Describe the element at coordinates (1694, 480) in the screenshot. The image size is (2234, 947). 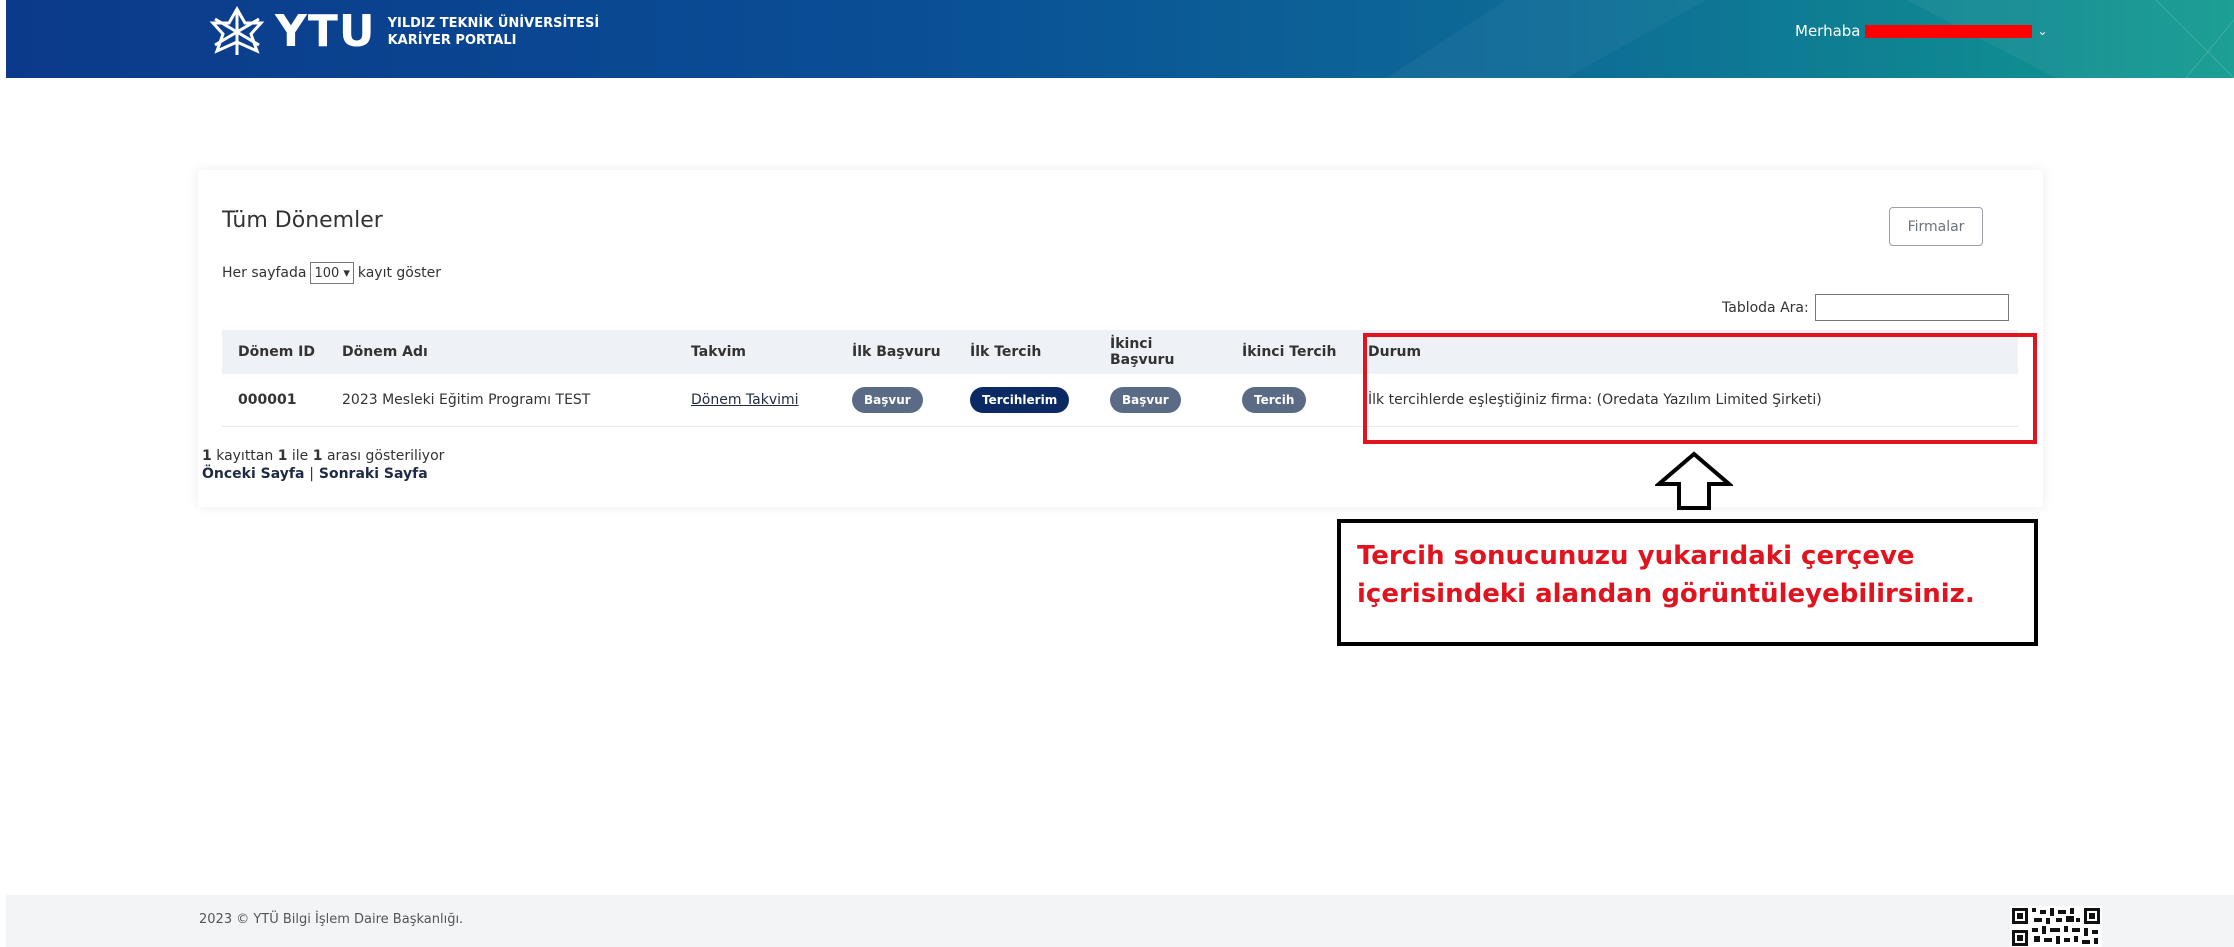
I see `up-arrow-icon` at that location.